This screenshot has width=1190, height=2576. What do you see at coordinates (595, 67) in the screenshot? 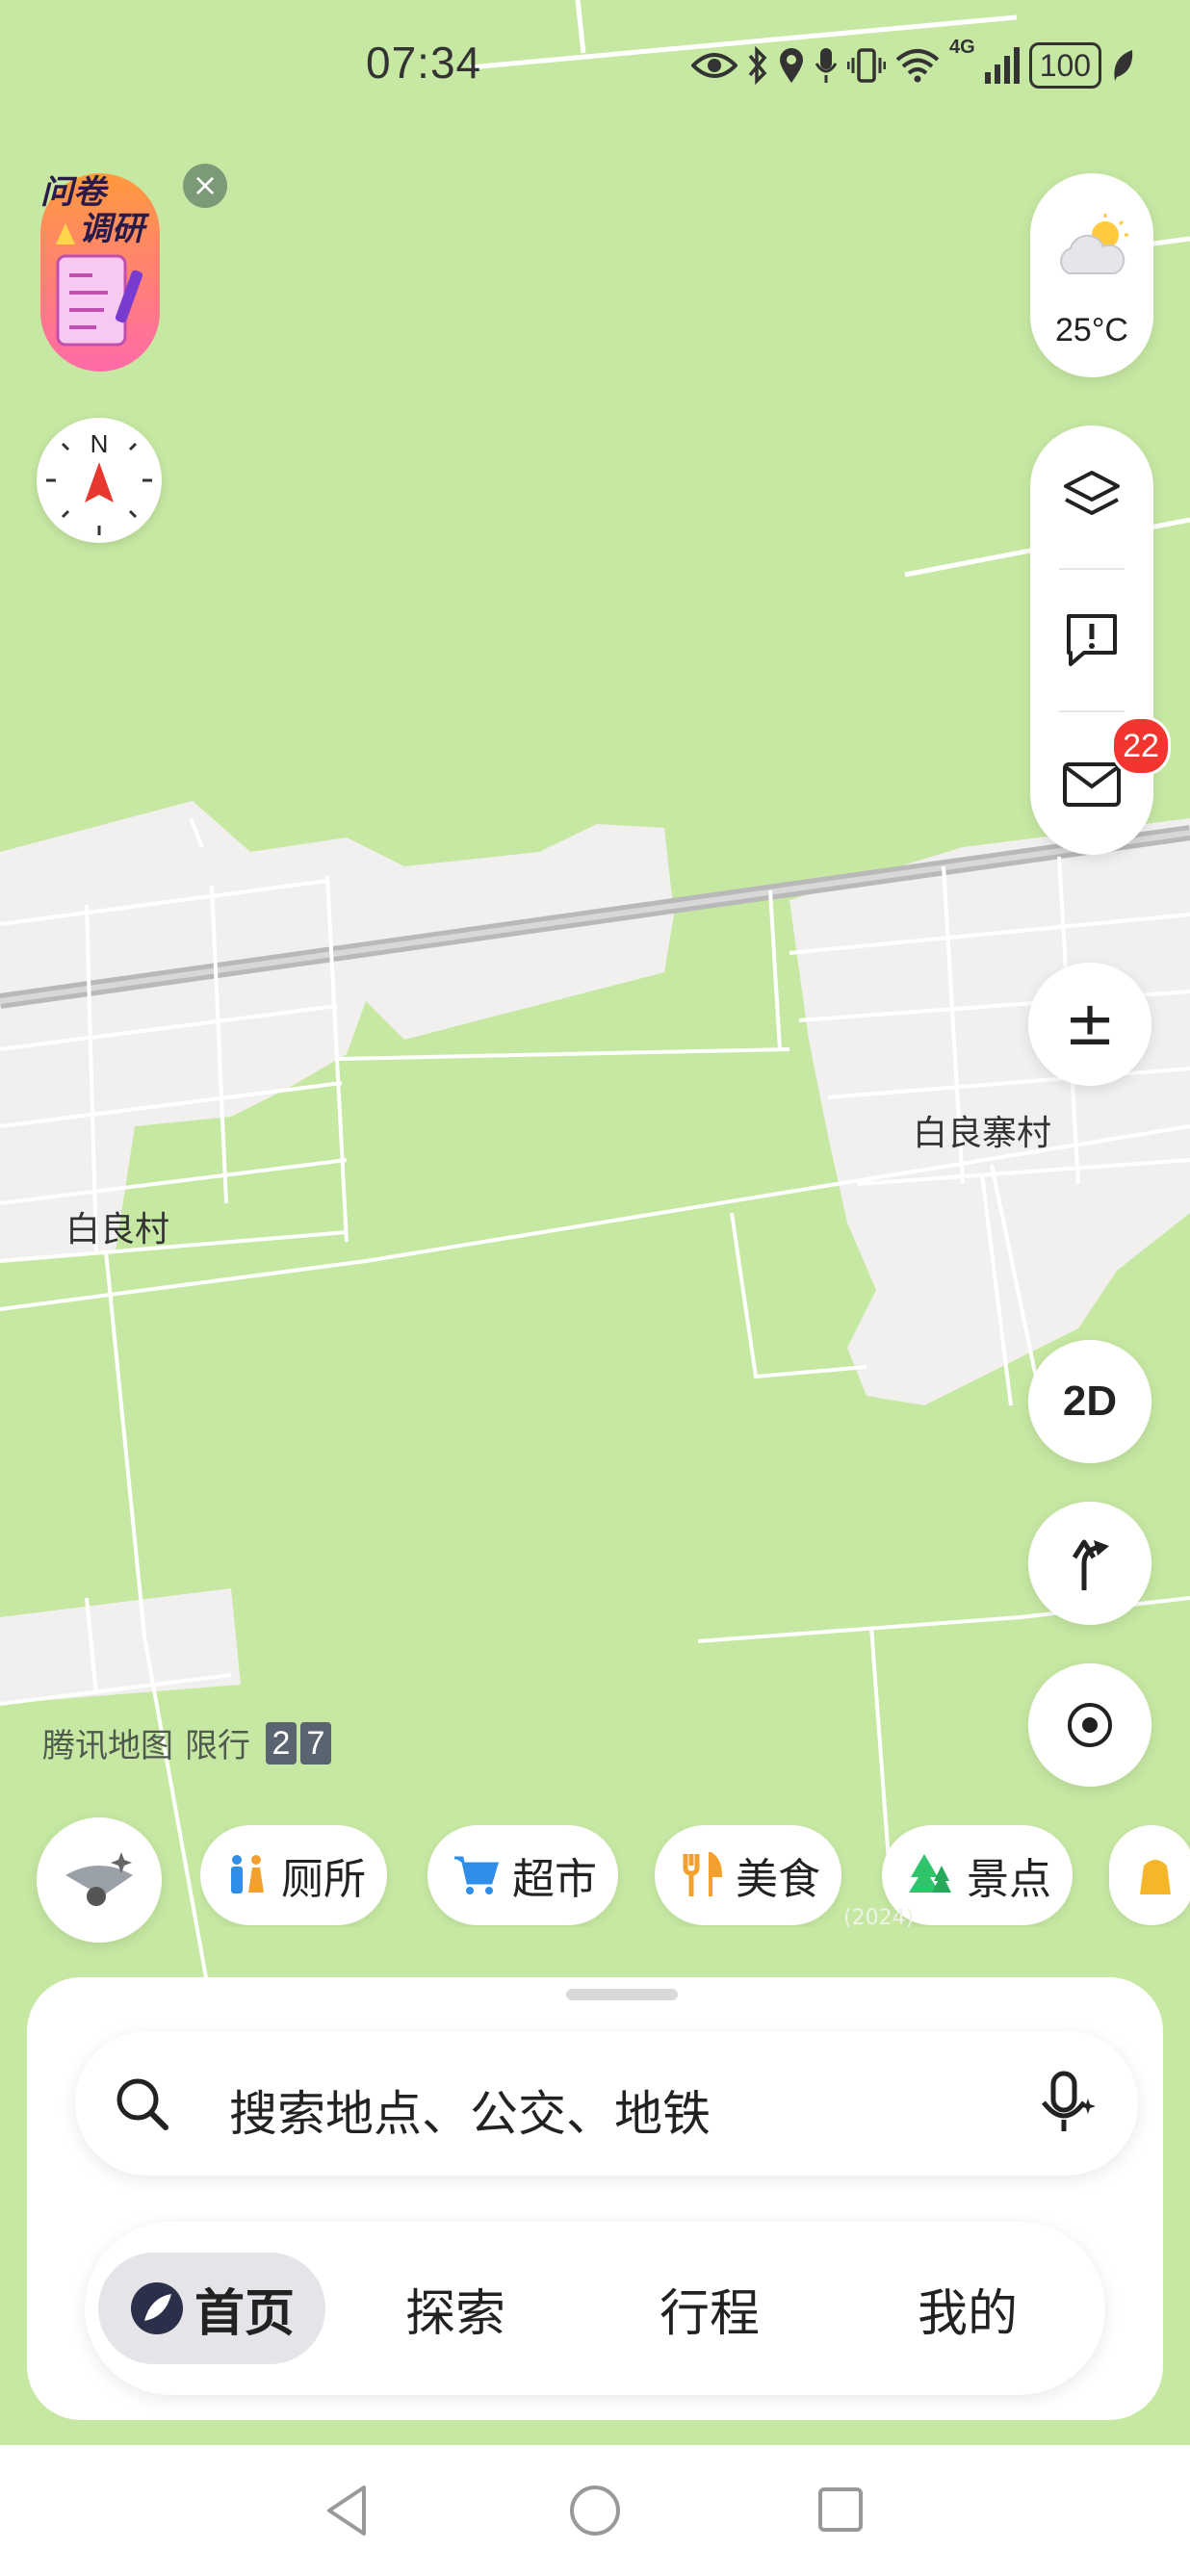
I see `status-bar: 07:34 4G 100` at bounding box center [595, 67].